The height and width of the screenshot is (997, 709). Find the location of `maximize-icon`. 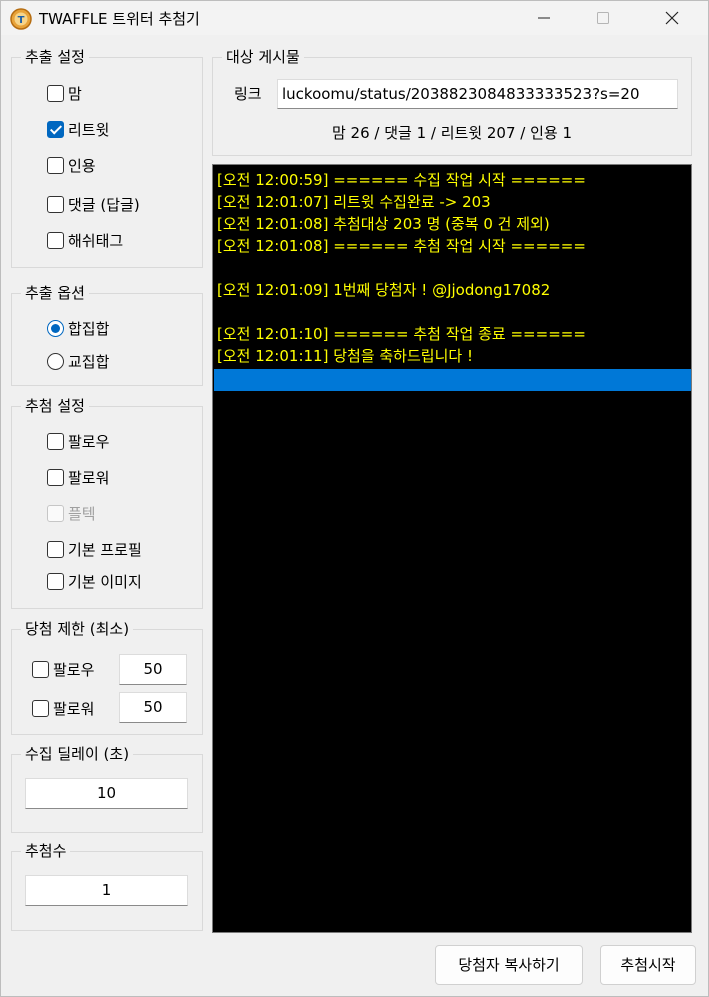

maximize-icon is located at coordinates (603, 18).